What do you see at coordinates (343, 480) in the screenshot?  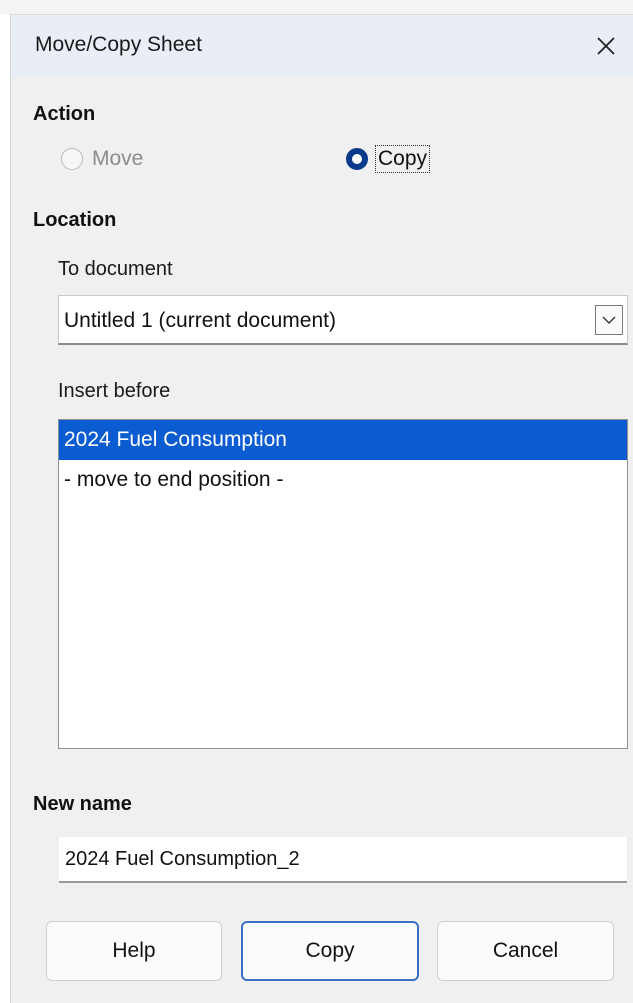 I see `list-item-move-to-end: - move to end position -` at bounding box center [343, 480].